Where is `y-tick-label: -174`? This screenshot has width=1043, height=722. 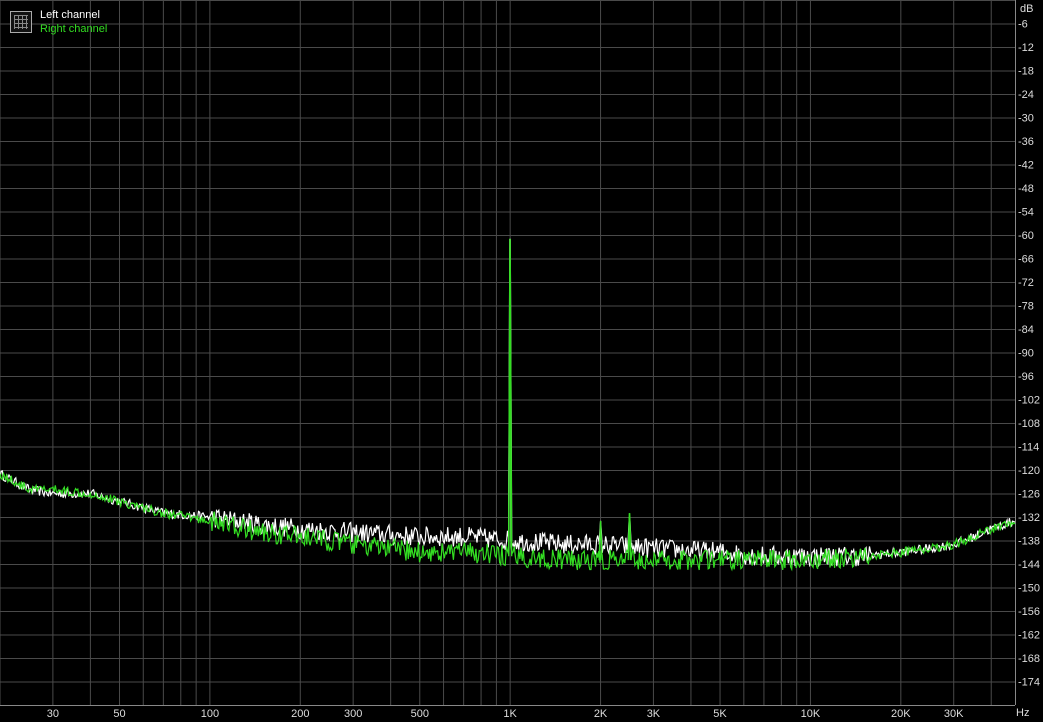
y-tick-label: -174 is located at coordinates (1029, 683).